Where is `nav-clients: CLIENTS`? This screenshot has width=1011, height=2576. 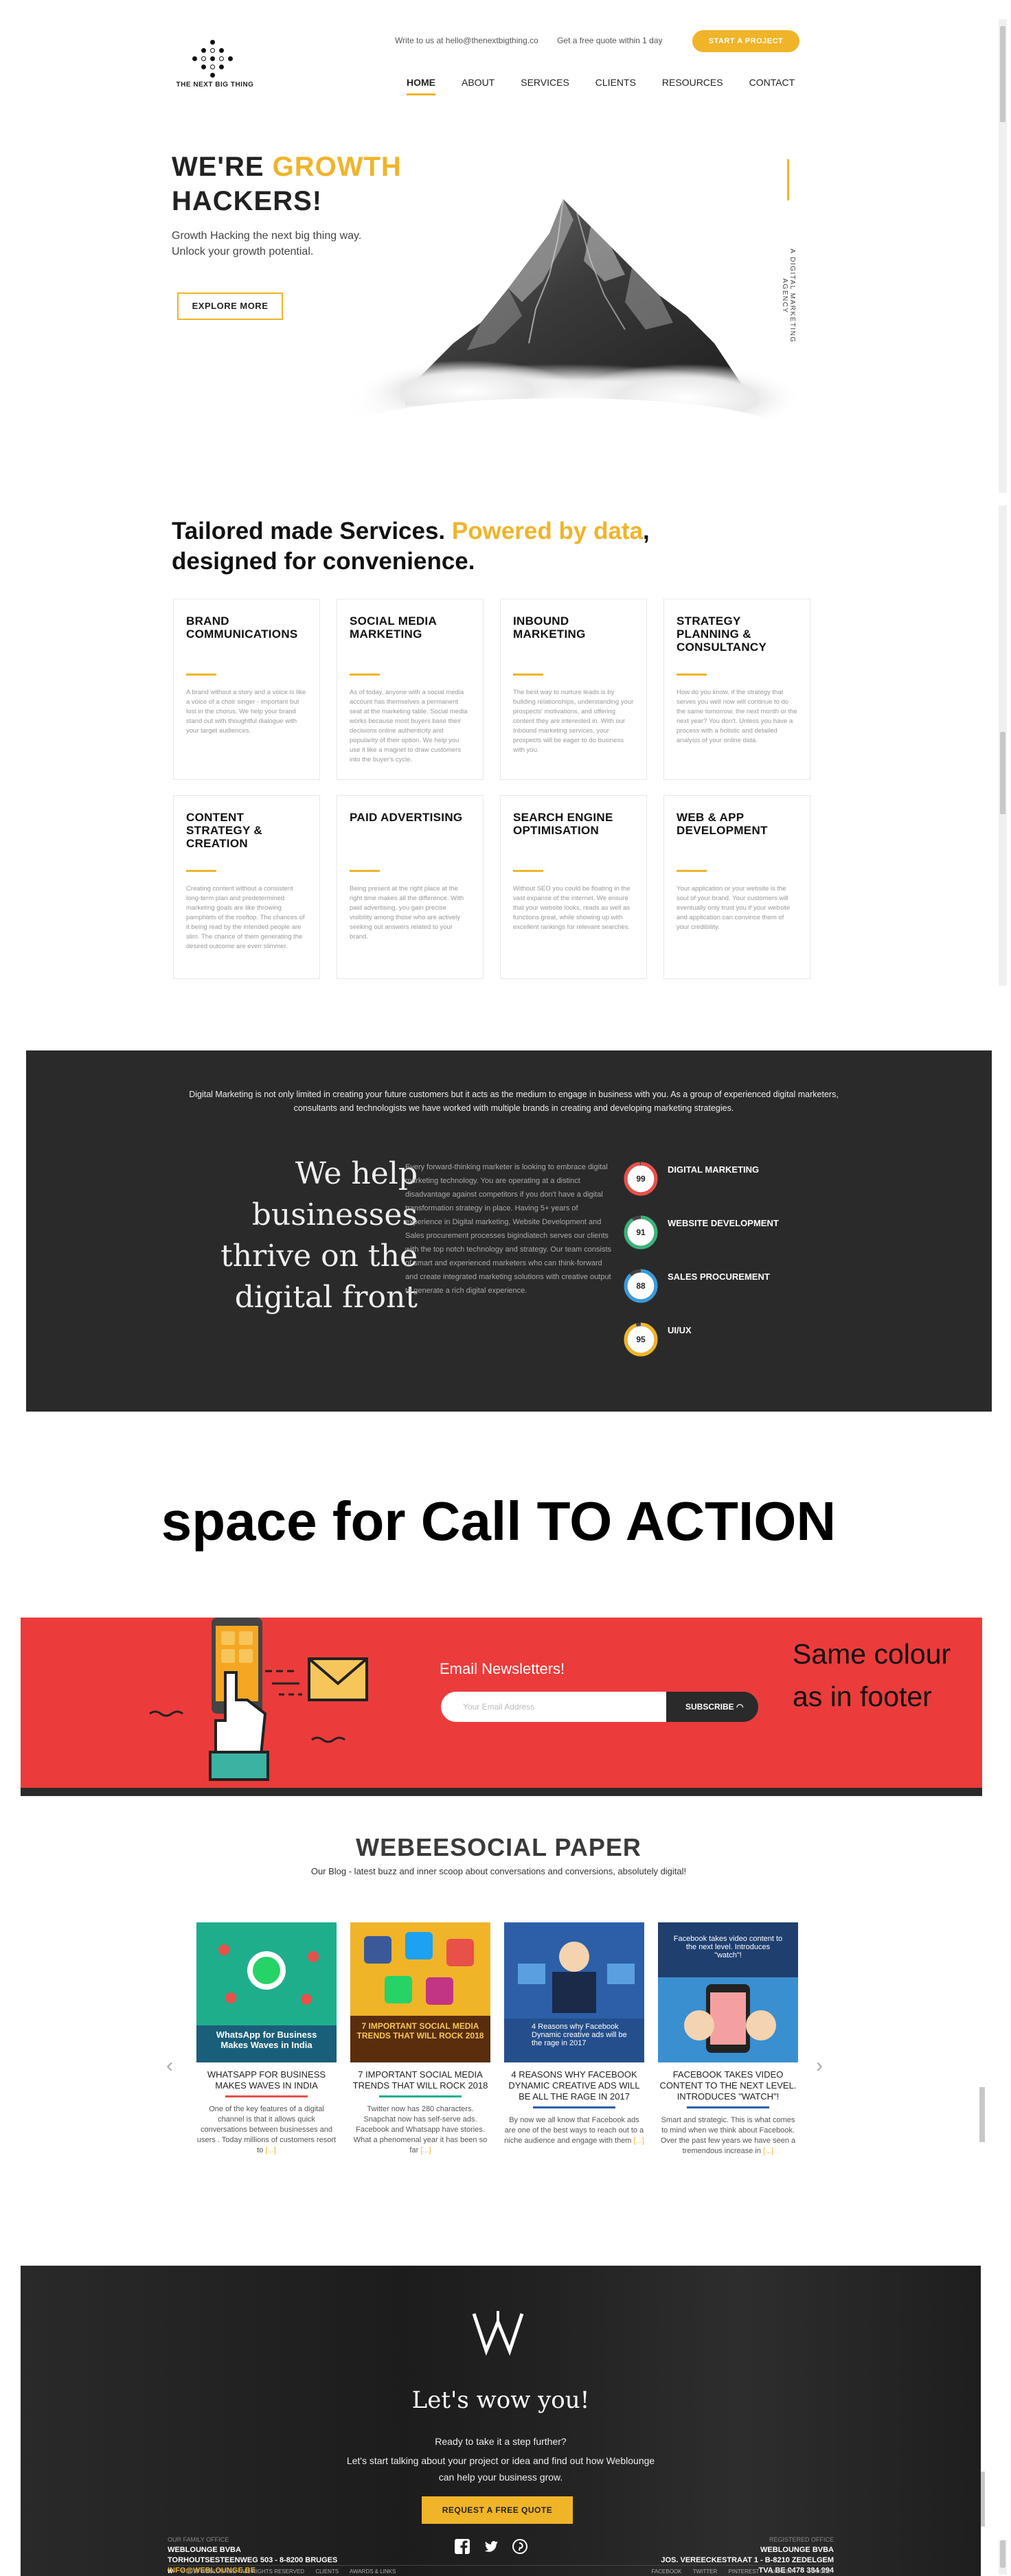
nav-clients: CLIENTS is located at coordinates (615, 86).